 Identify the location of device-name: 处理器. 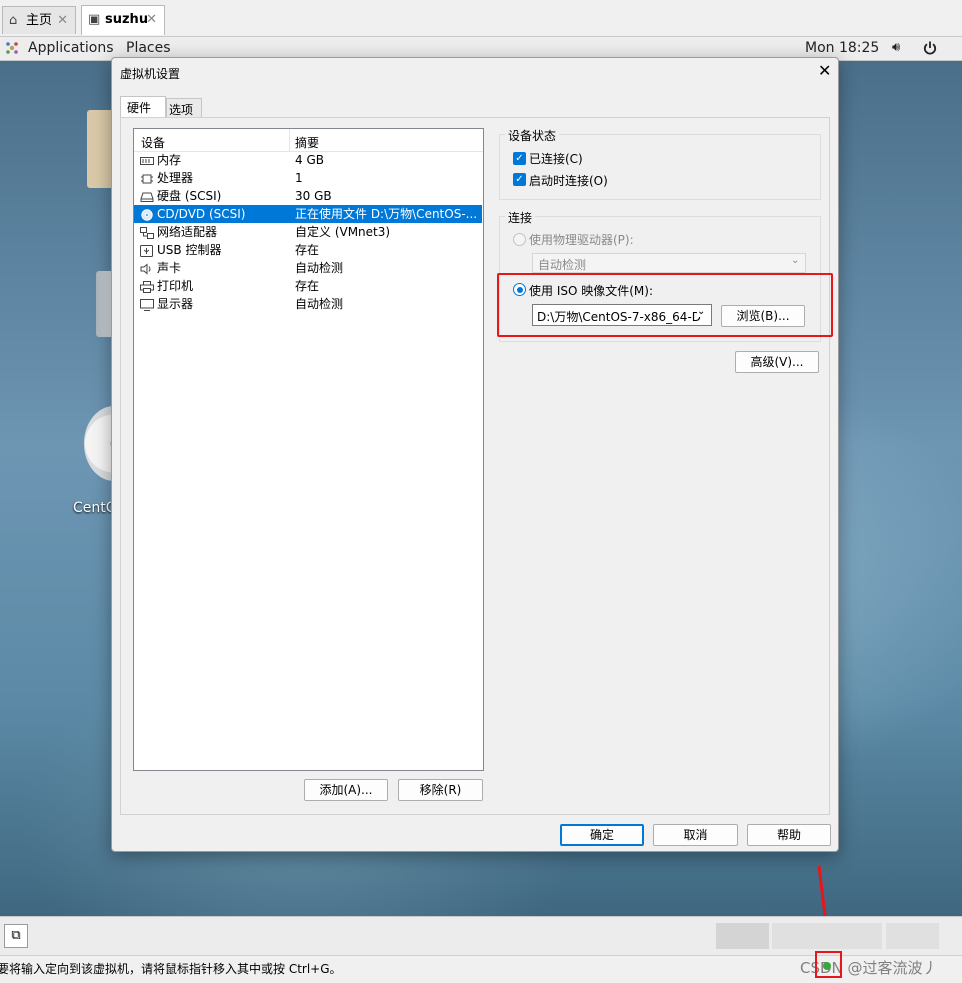
(175, 178).